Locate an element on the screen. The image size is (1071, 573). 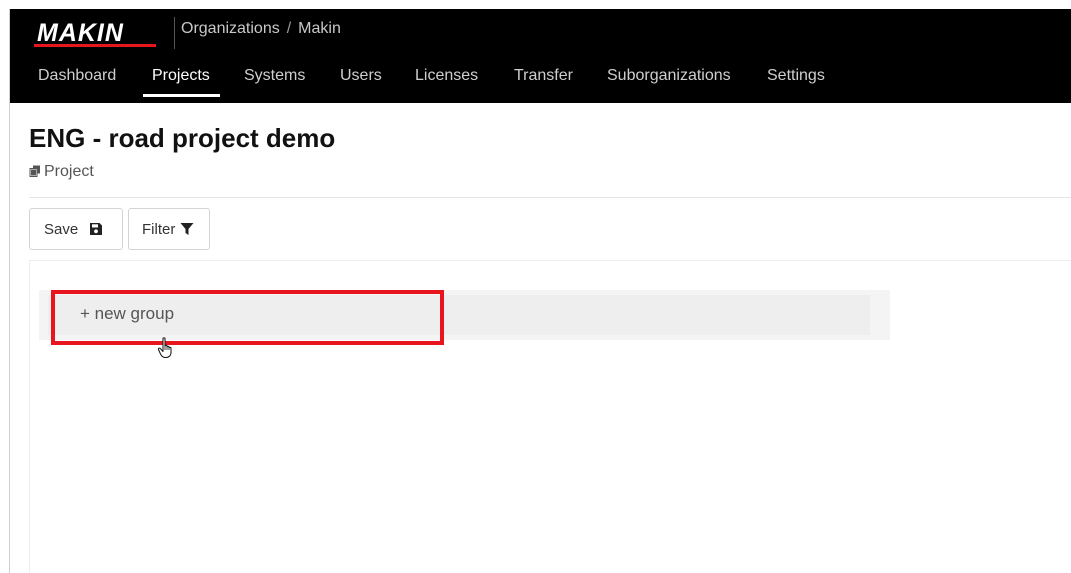
new-group-button: + new group is located at coordinates (127, 314).